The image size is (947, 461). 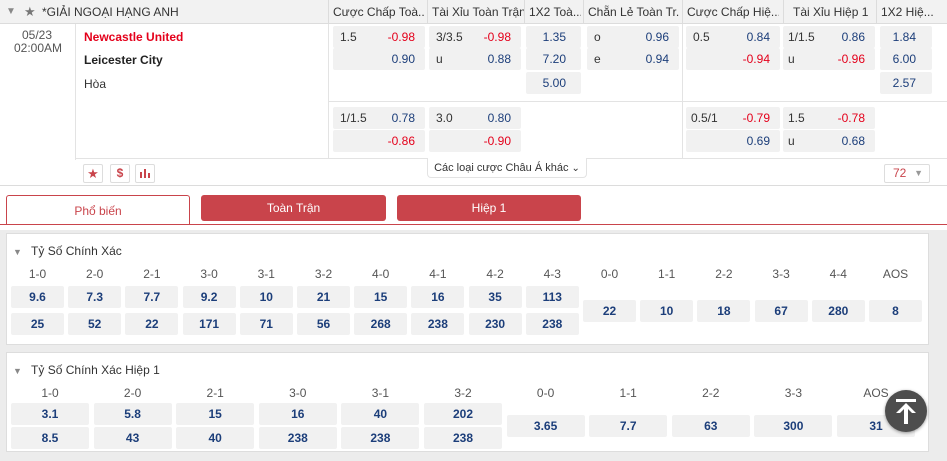 What do you see at coordinates (553, 37) in the screenshot?
I see `odds-1x2-home: 1.35` at bounding box center [553, 37].